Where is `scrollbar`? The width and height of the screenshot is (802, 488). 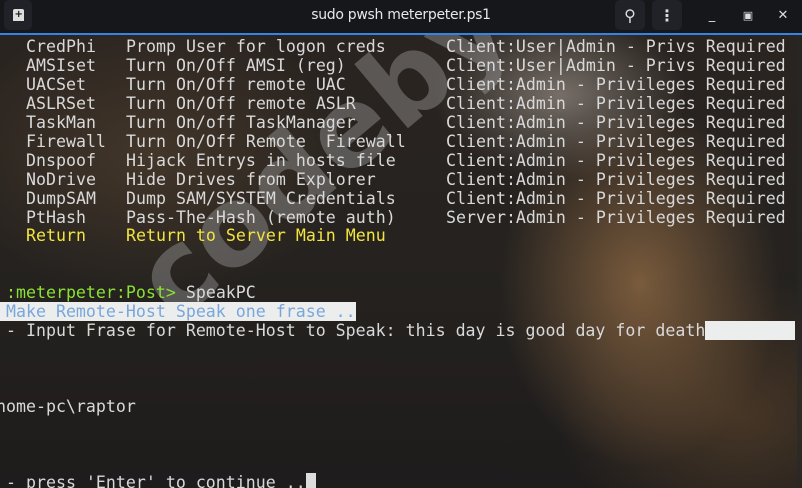
scrollbar is located at coordinates (799, 261).